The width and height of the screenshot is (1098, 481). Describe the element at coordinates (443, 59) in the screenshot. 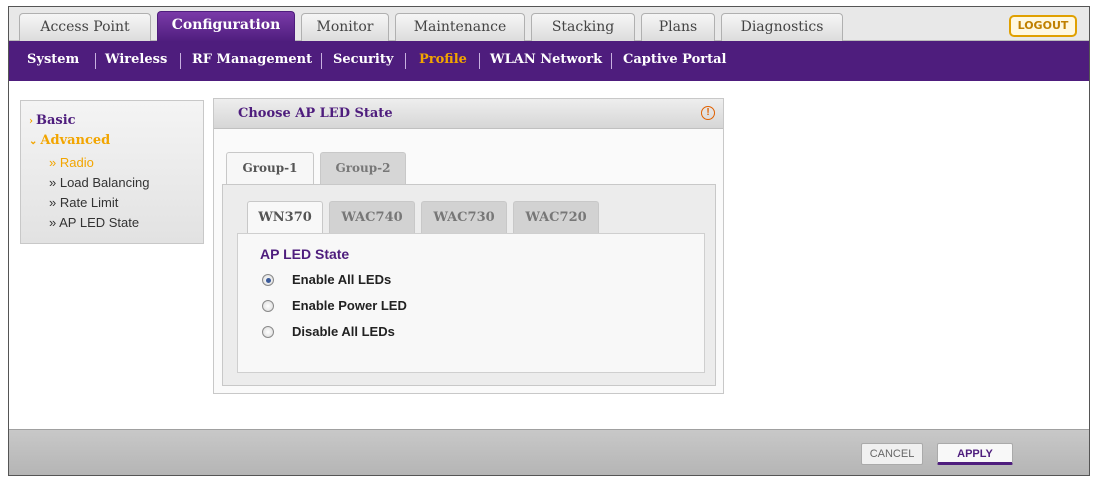

I see `subnav-profile: Profile` at that location.